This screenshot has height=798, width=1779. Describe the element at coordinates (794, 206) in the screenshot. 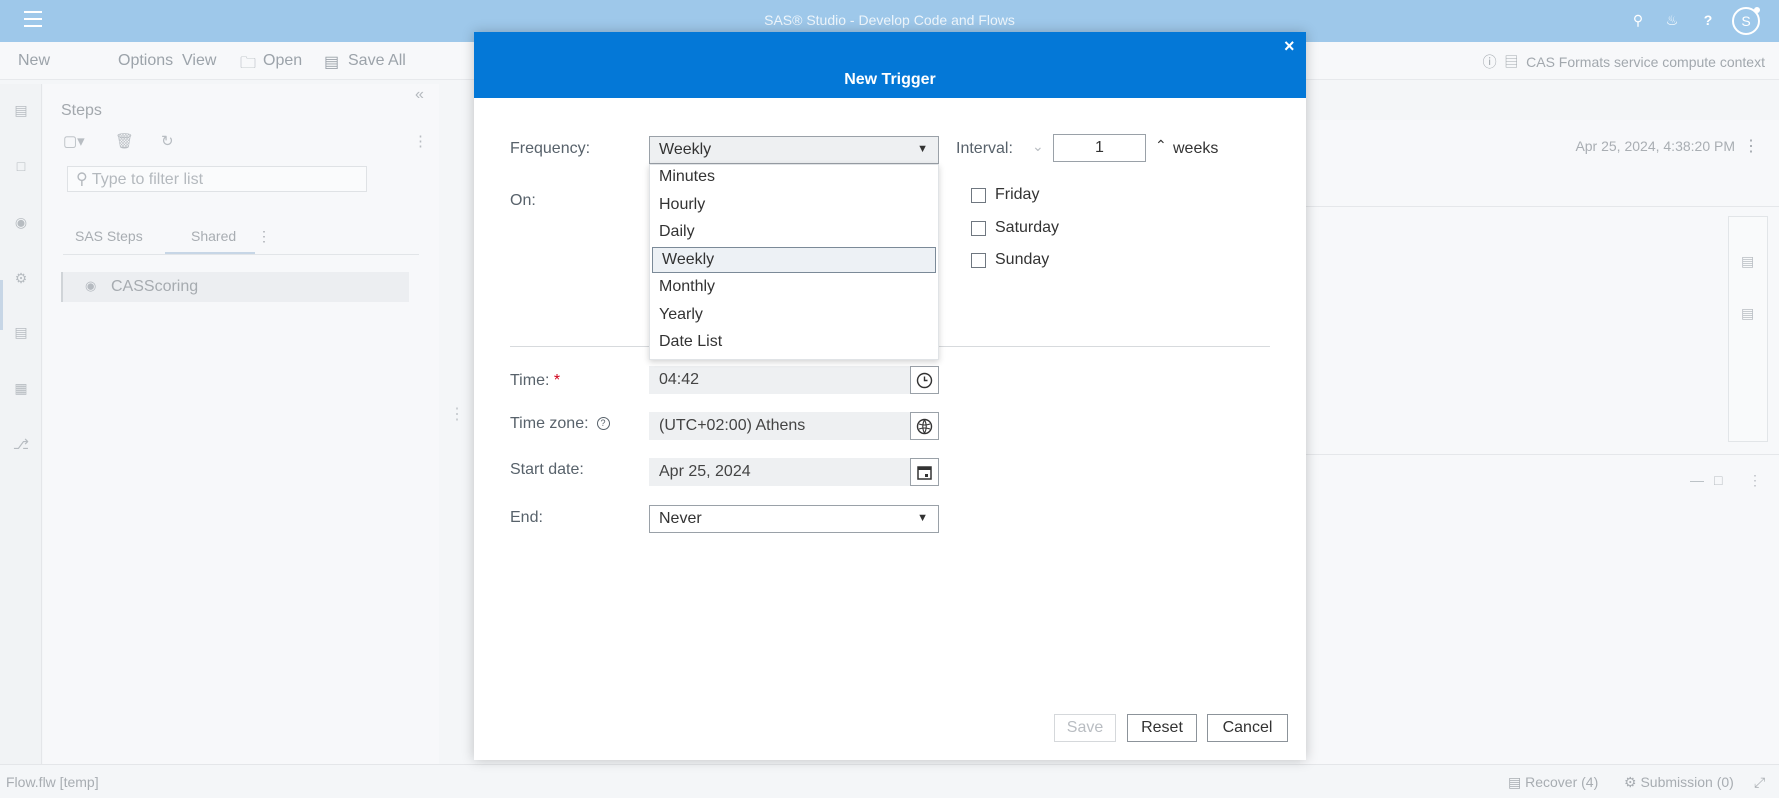

I see `option-hourly: Hourly` at that location.